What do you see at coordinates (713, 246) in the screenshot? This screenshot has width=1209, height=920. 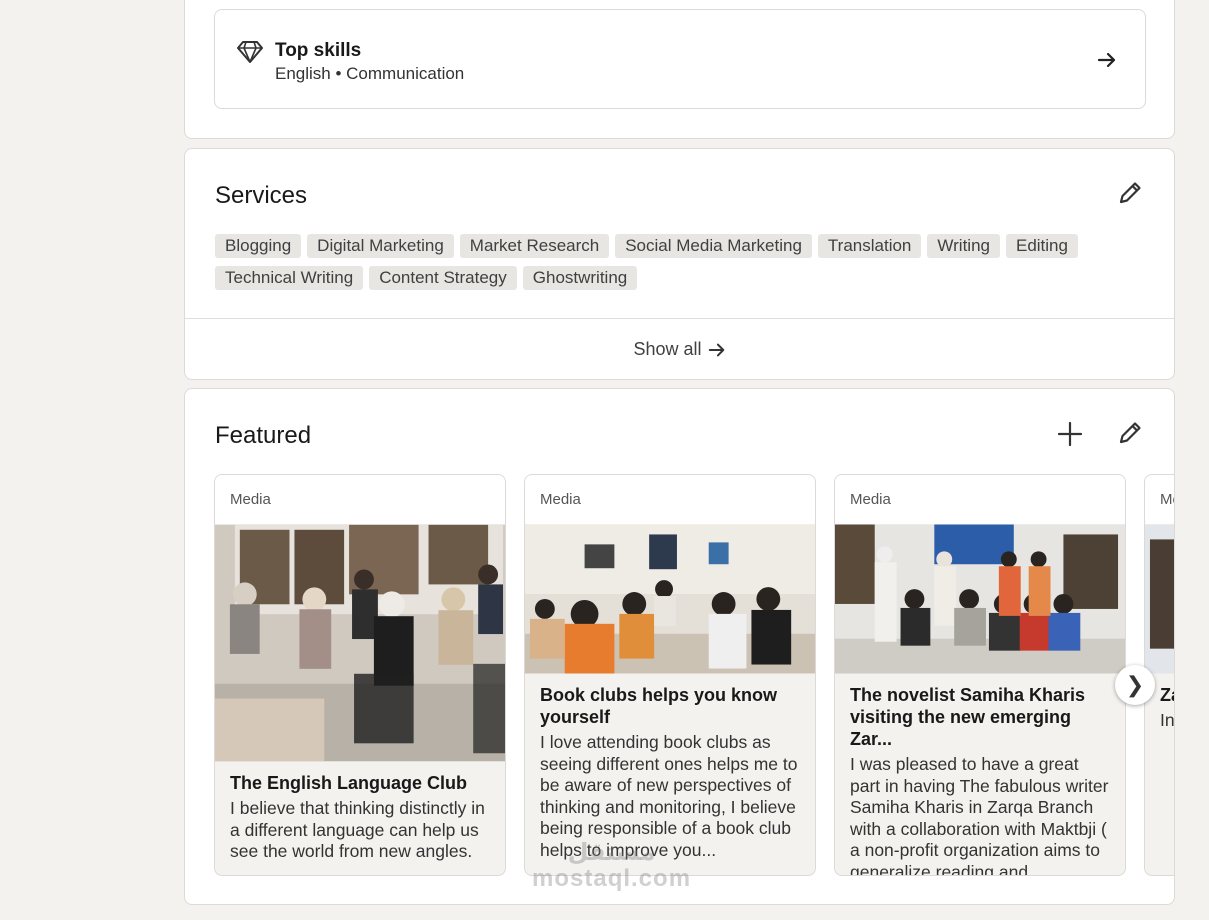 I see `service-tag: Social Media Marketing` at bounding box center [713, 246].